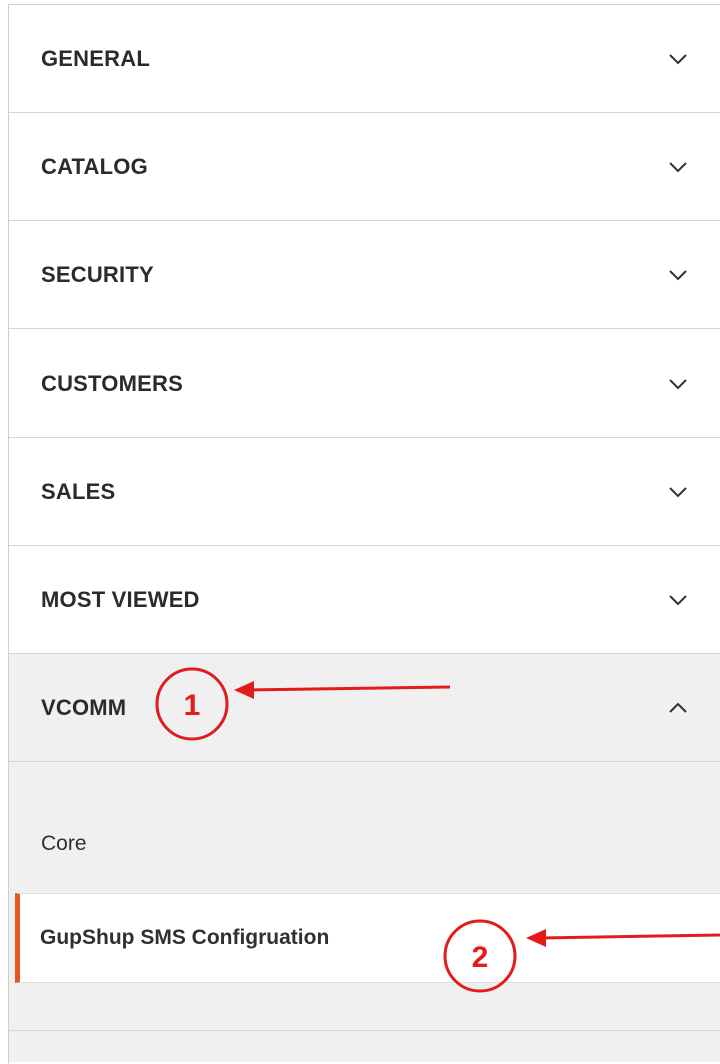 The width and height of the screenshot is (720, 1064). I want to click on section-title-general: GENERAL, so click(95, 58).